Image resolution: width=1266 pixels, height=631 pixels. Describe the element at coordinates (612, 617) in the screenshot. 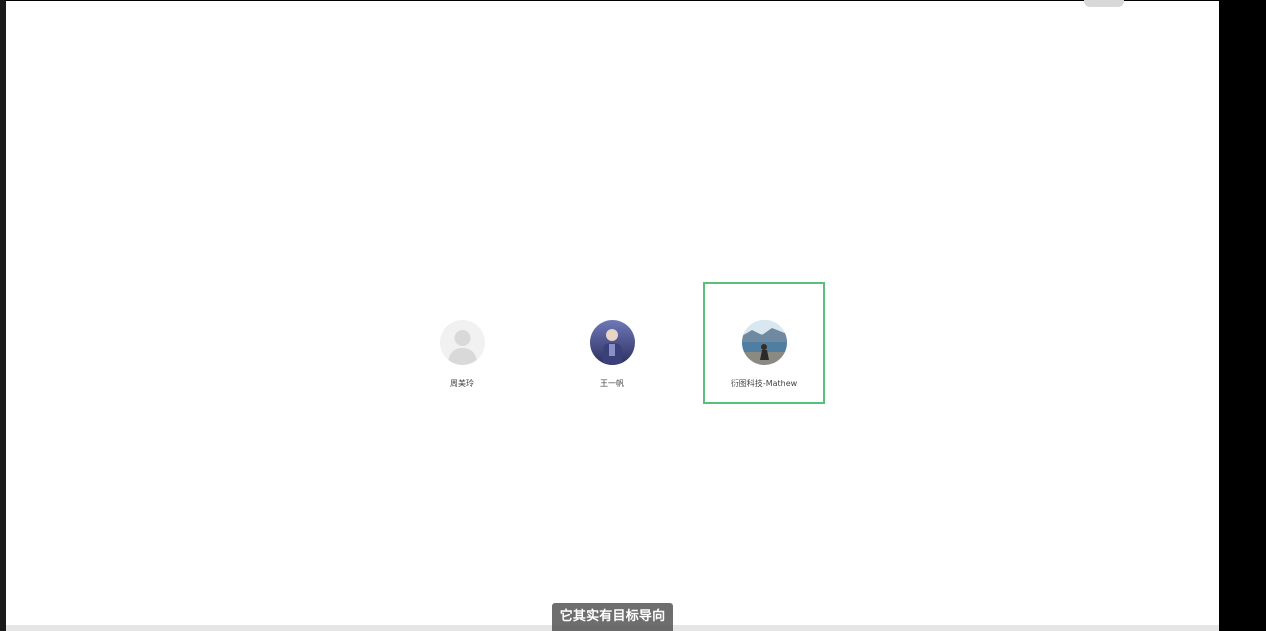

I see `subtitle-caption: 它其实有目标导向` at that location.